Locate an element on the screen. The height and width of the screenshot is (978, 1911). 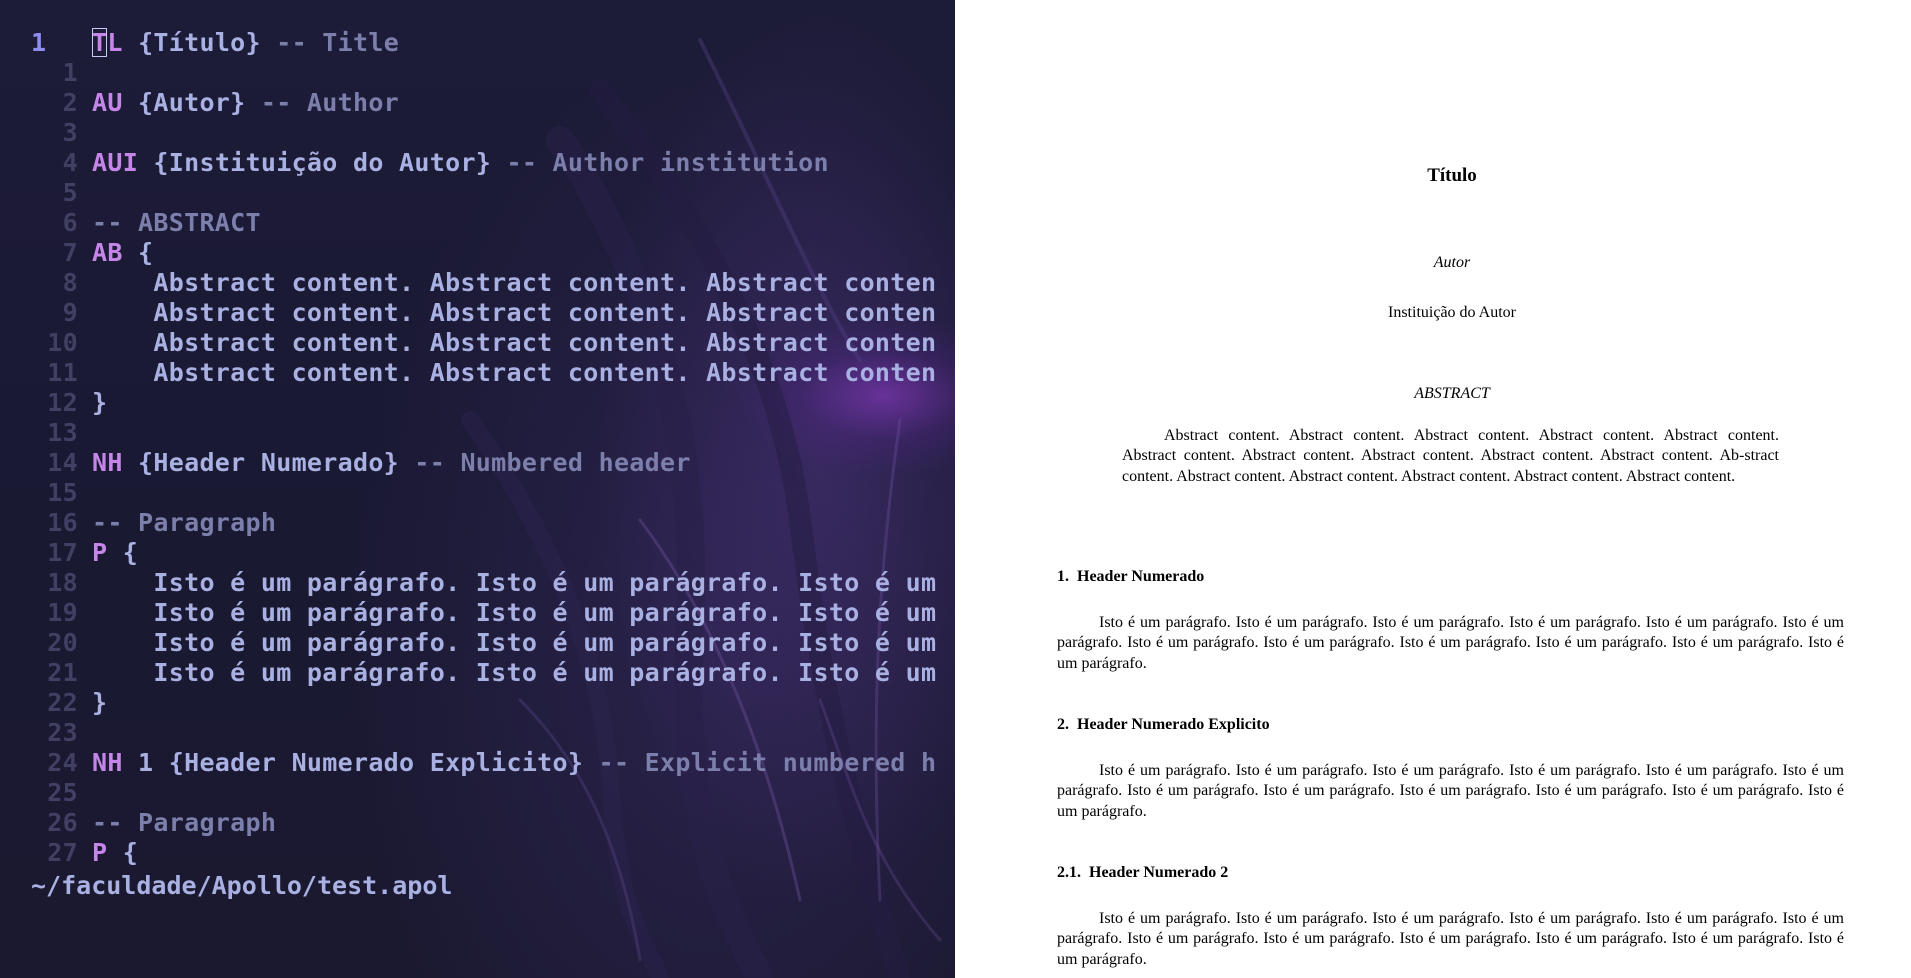
line-number: 23 is located at coordinates (62, 732).